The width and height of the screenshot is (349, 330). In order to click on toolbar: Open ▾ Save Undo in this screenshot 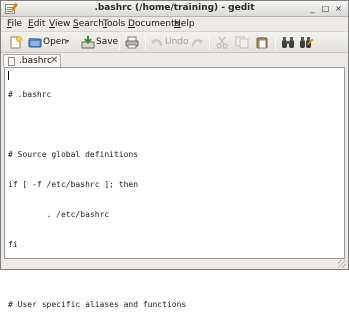, I will do `click(174, 42)`.